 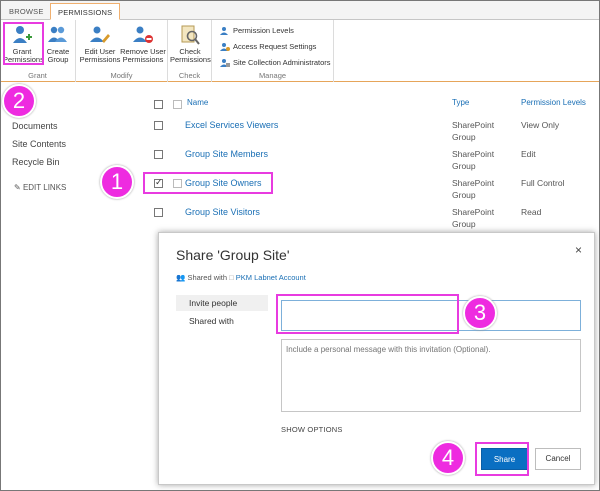 I want to click on ribbon-group-modify-label: Modify, so click(x=121, y=75).